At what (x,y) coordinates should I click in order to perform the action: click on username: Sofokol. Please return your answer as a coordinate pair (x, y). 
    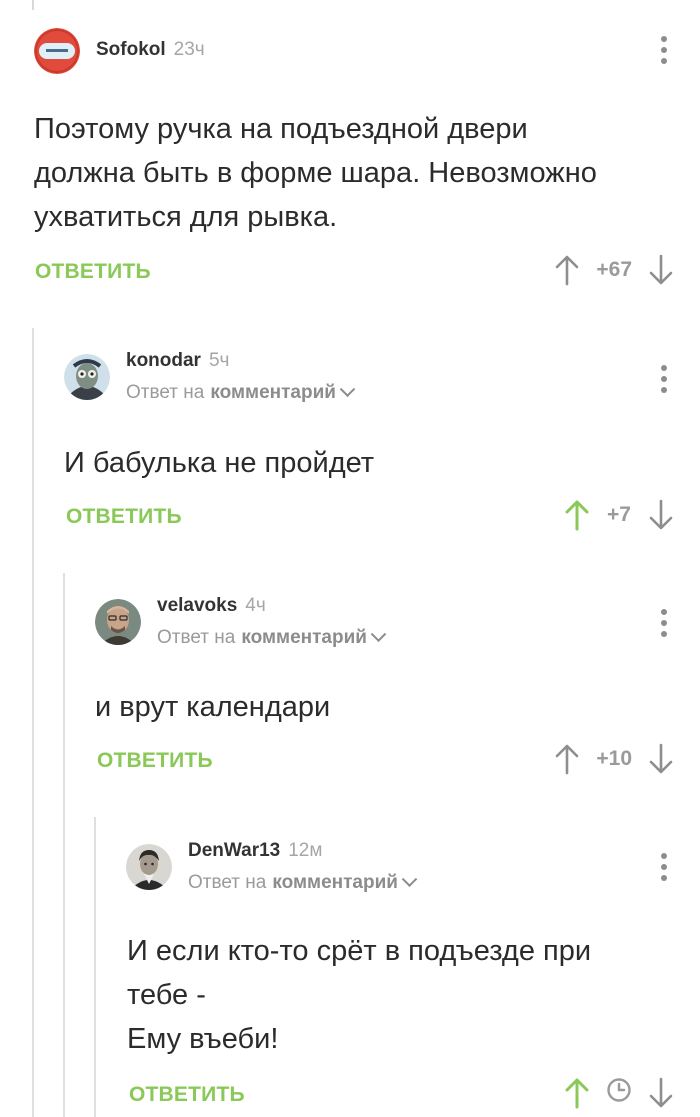
    Looking at the image, I should click on (131, 50).